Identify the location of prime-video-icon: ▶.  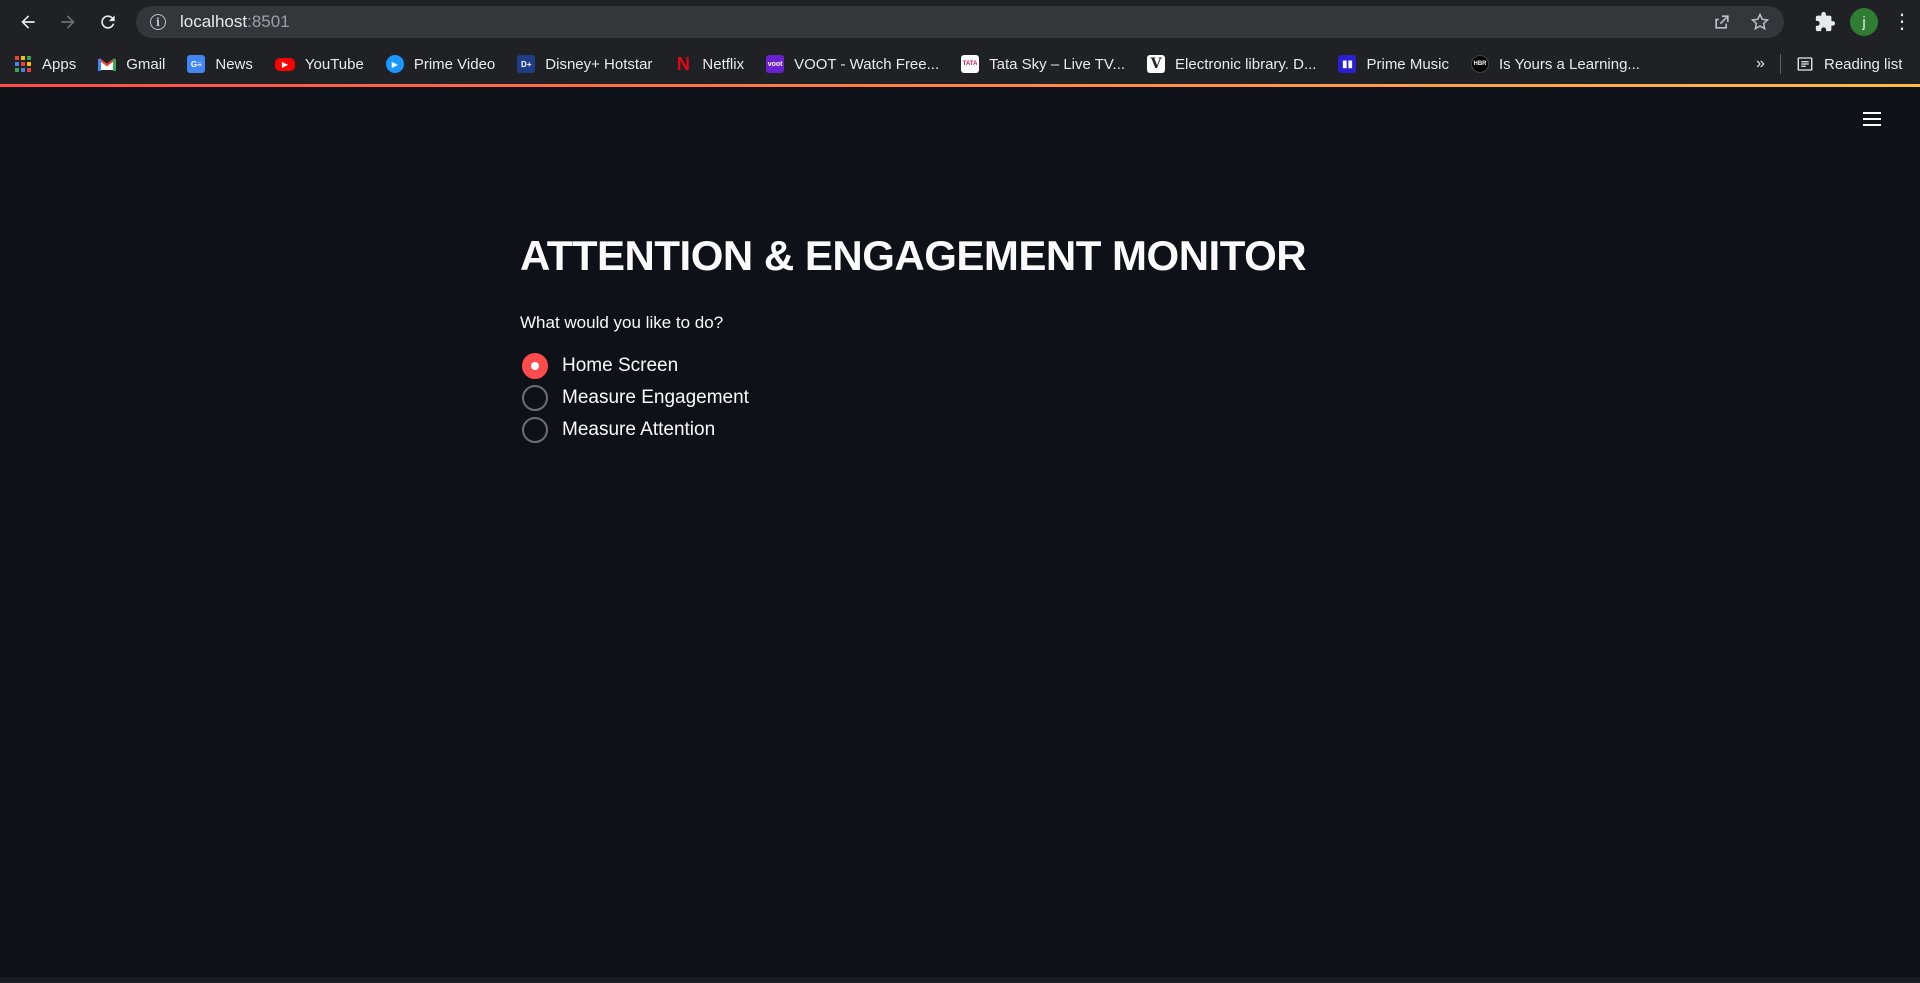
(394, 64).